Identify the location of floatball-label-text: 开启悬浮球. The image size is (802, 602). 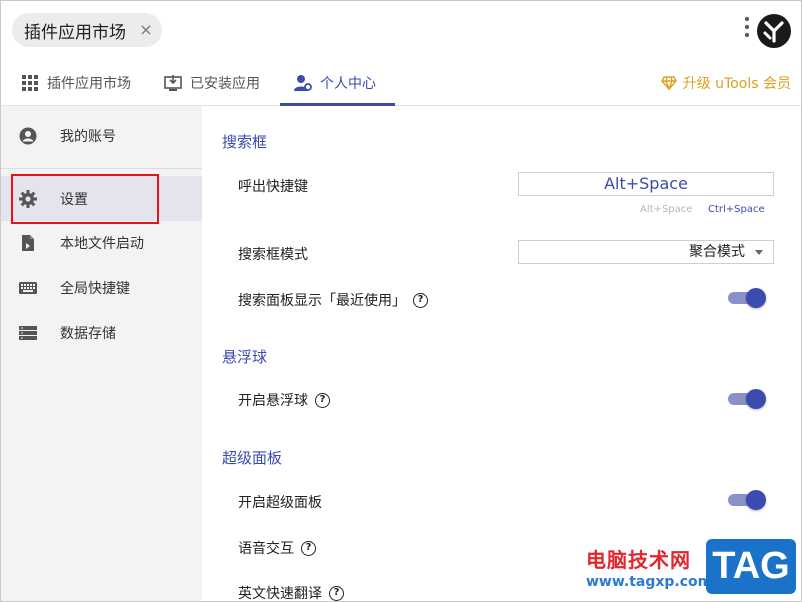
(273, 401).